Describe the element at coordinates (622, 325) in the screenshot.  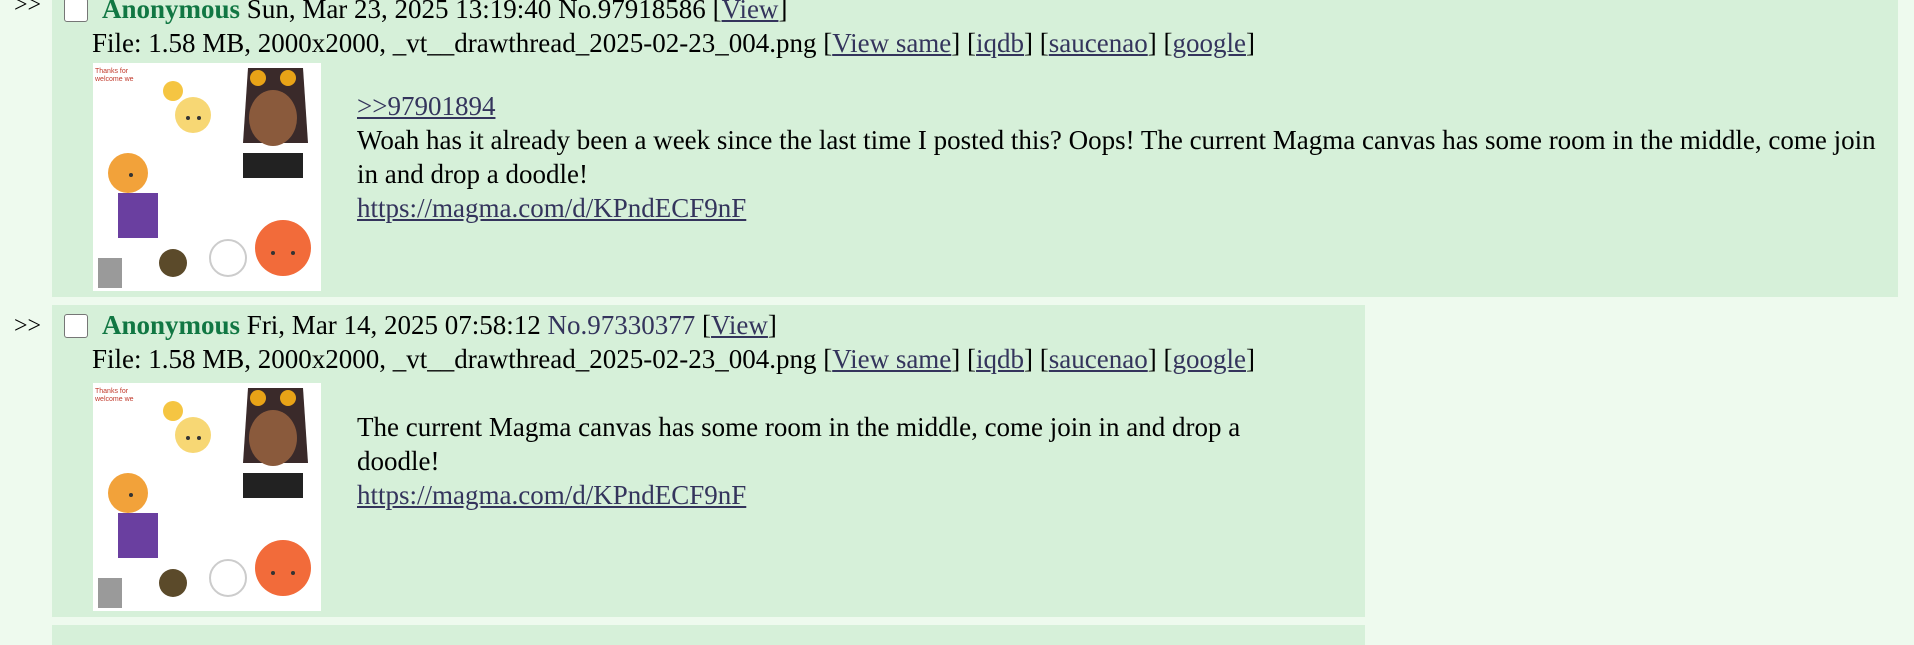
I see `post-number: No.97330377` at that location.